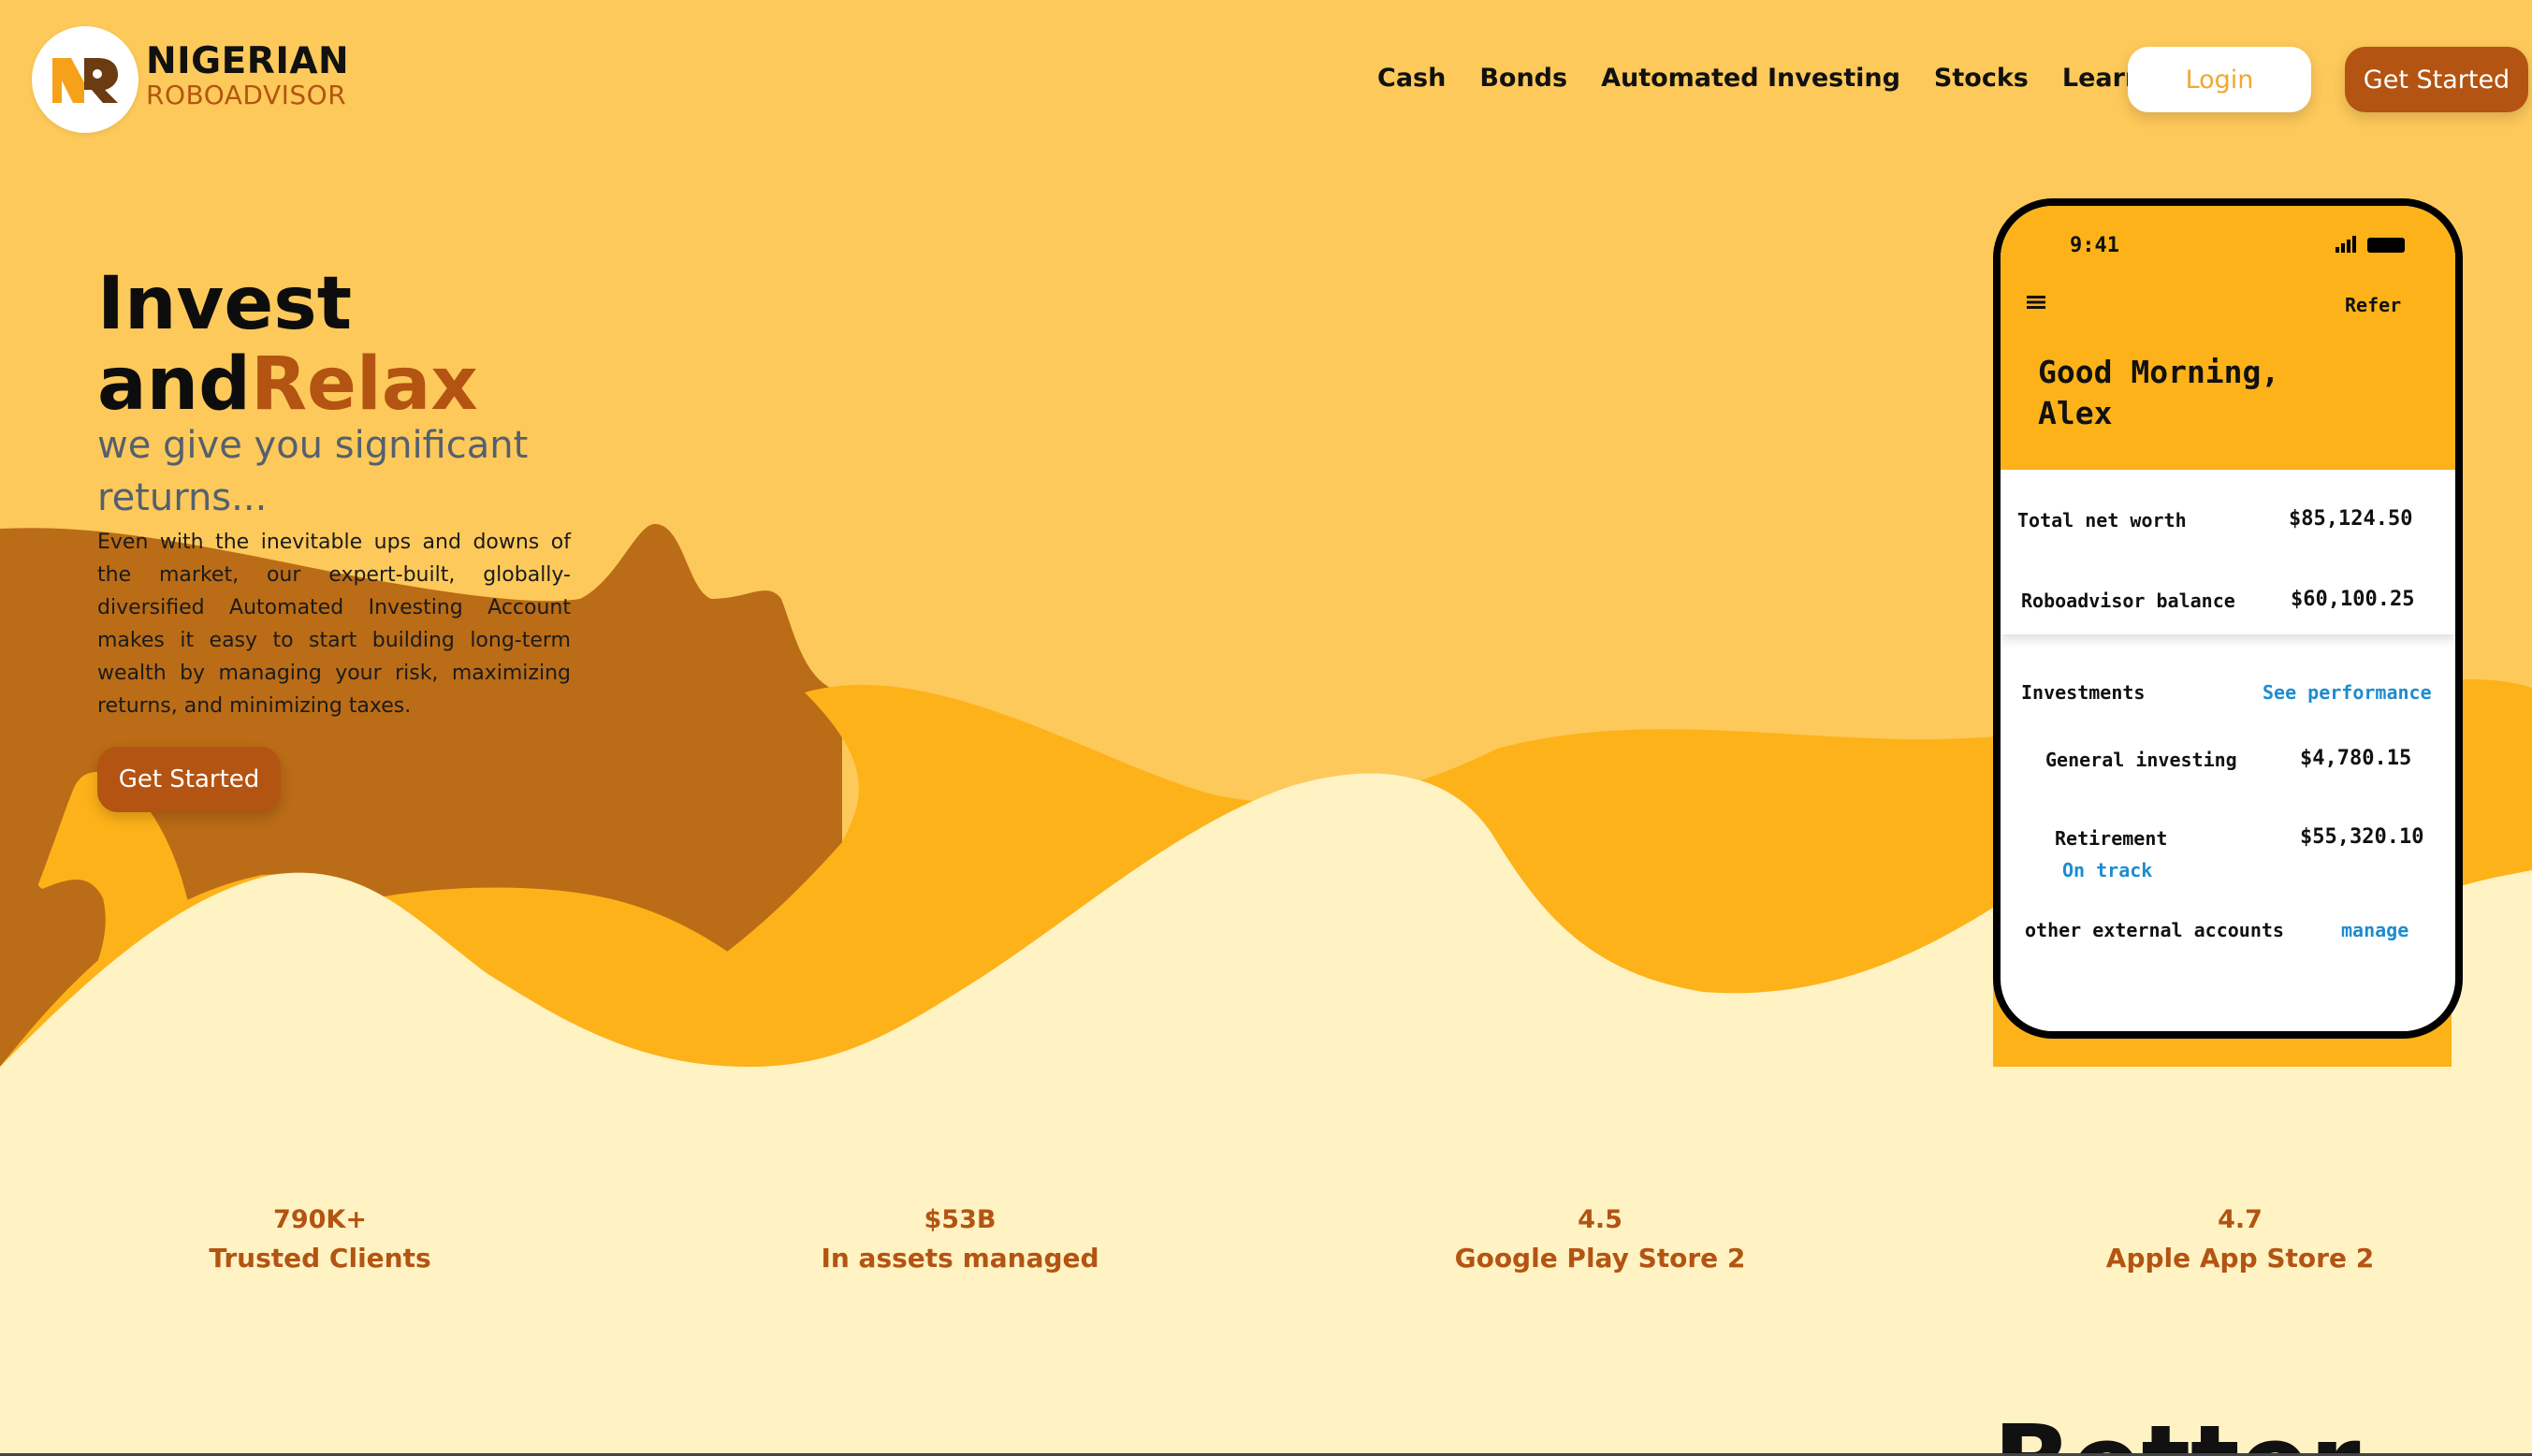  Describe the element at coordinates (2141, 760) in the screenshot. I see `general-investing-label: General investing` at that location.